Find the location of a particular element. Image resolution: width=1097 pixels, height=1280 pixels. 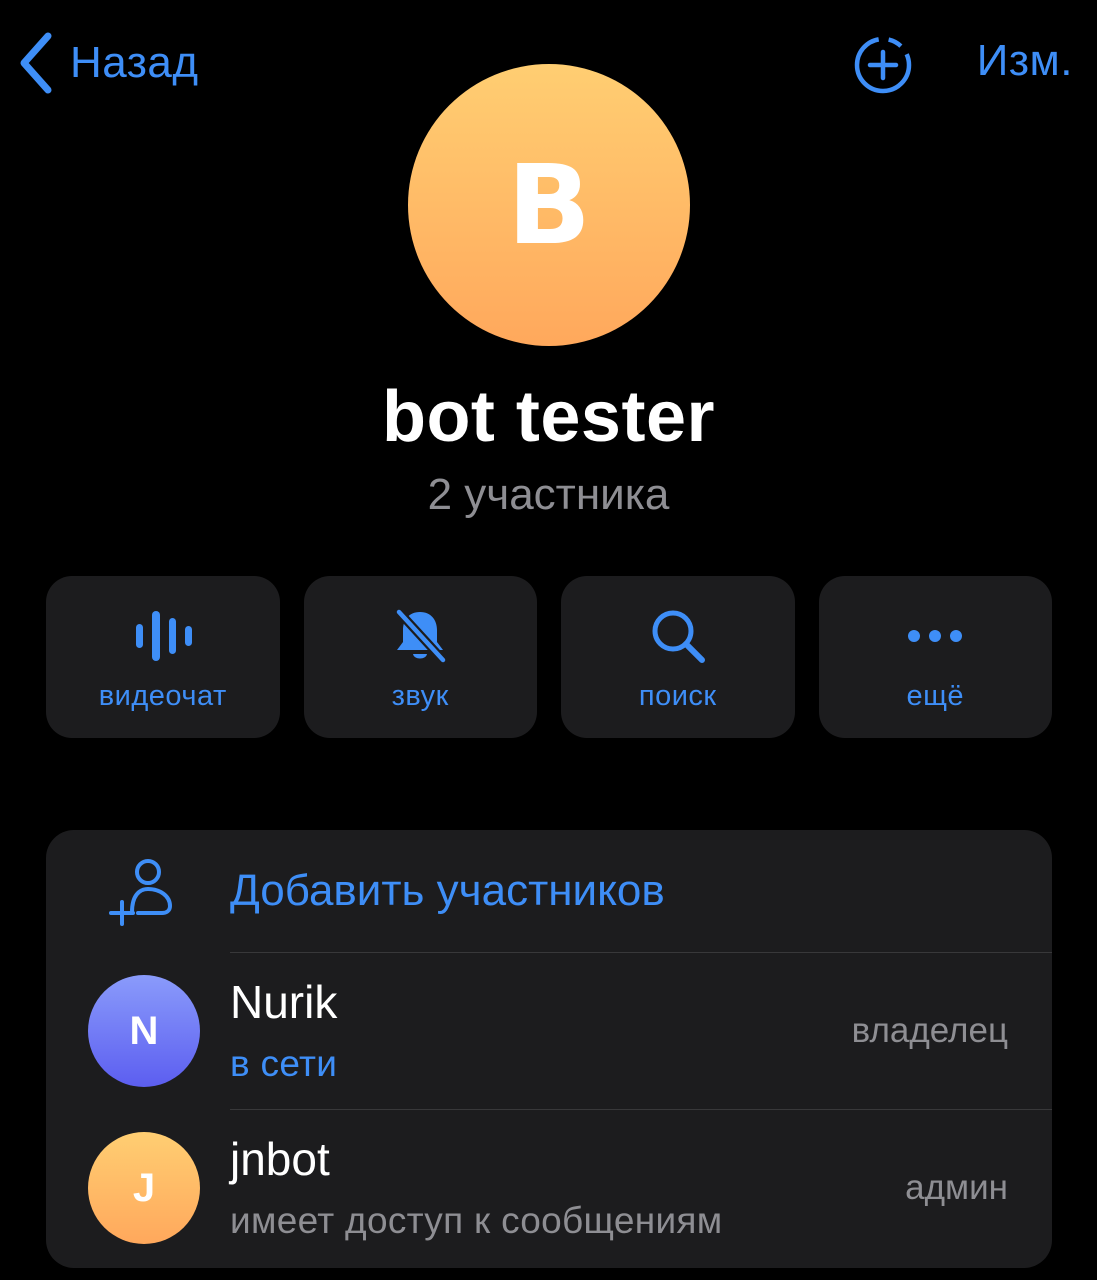

more-button: ещё is located at coordinates (935, 657).